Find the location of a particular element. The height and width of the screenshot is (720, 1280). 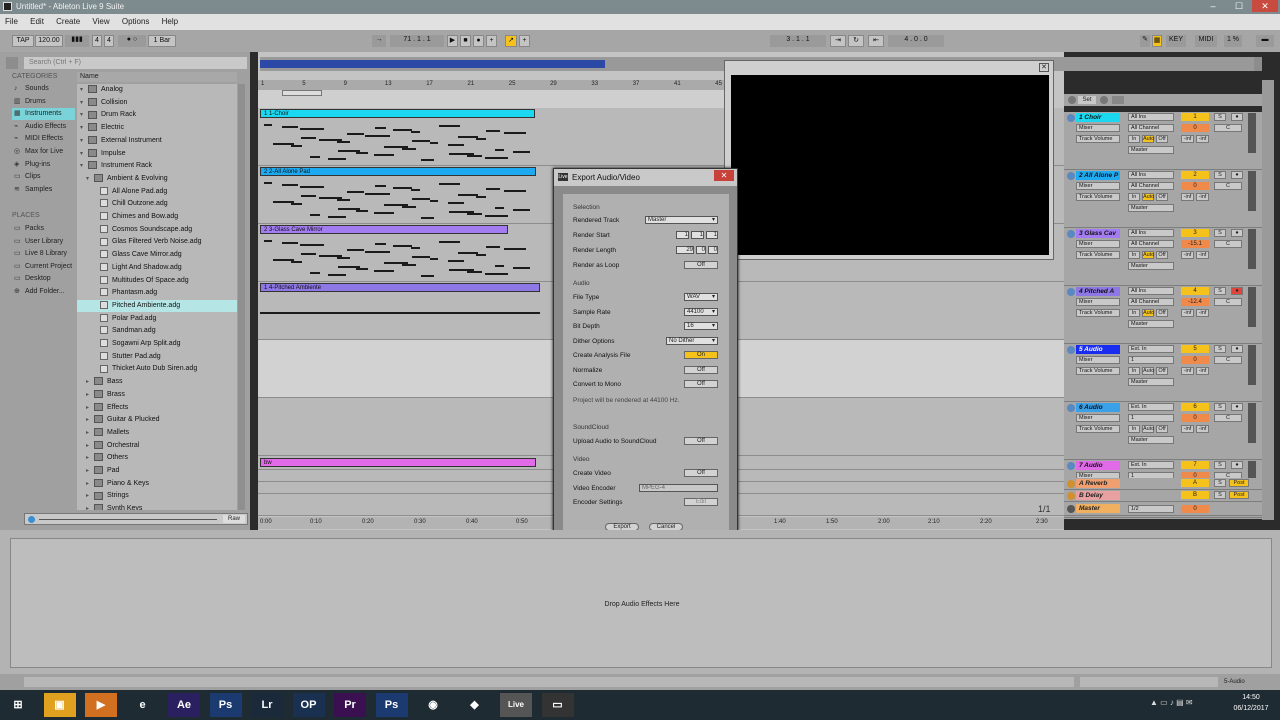

taskbar-lightroom-icon: Lr is located at coordinates (267, 705).